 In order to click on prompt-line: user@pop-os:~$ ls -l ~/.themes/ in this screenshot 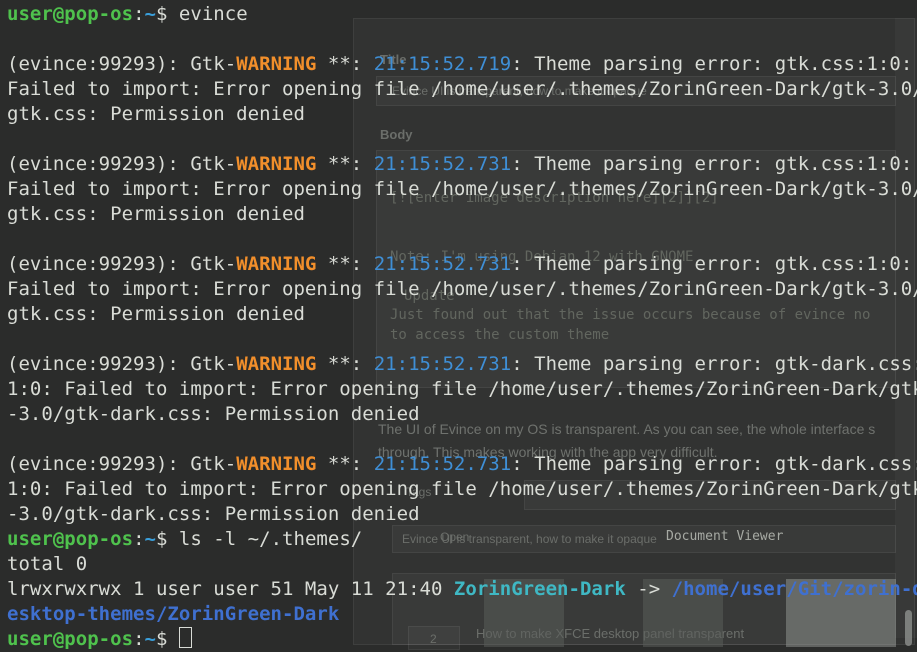, I will do `click(185, 539)`.